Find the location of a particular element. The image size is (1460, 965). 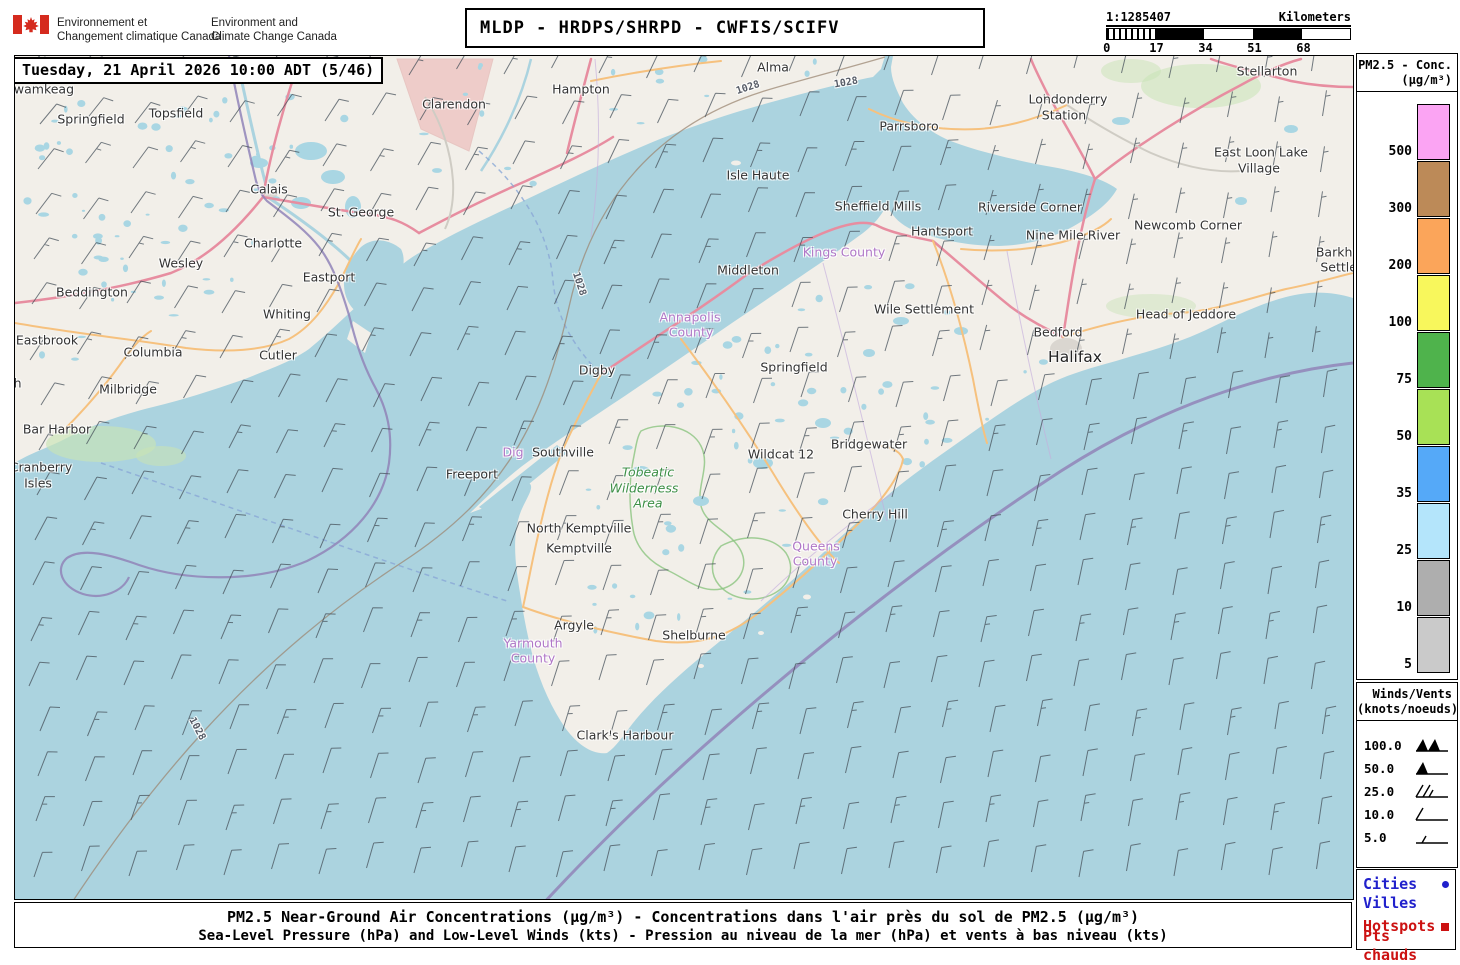

pm25-threshold: 50 is located at coordinates (1404, 436).